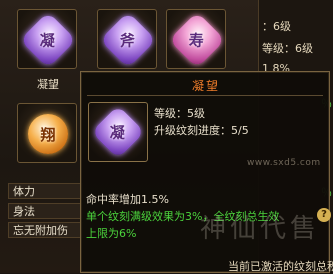  What do you see at coordinates (287, 48) in the screenshot?
I see `right-level-line-2: 等级：6级` at bounding box center [287, 48].